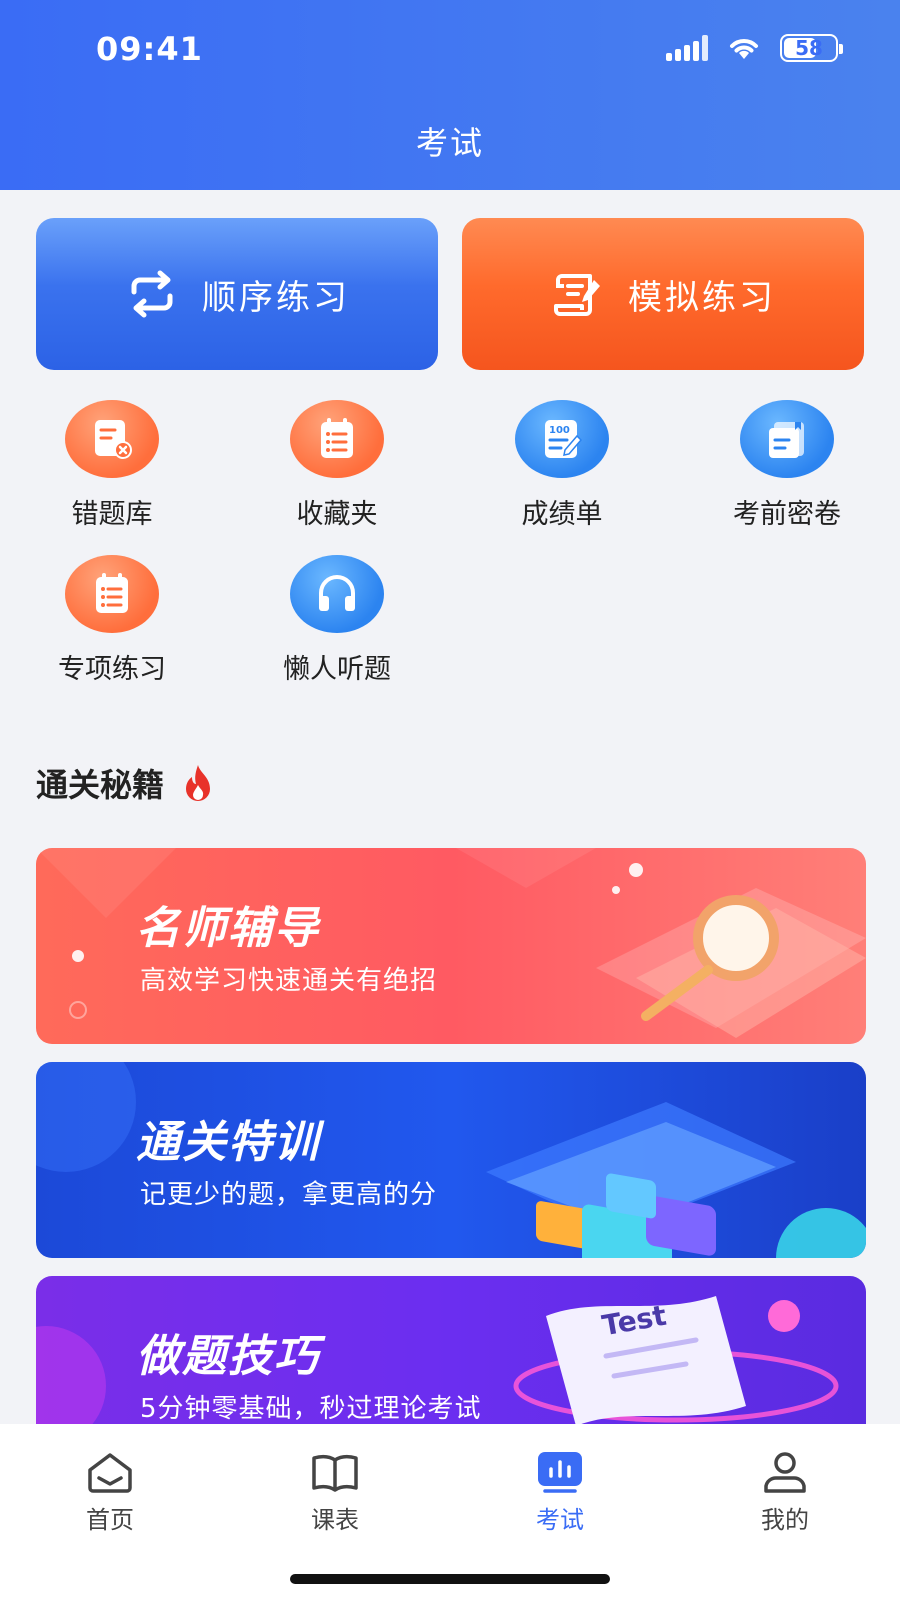 Image resolution: width=900 pixels, height=1600 pixels. Describe the element at coordinates (198, 783) in the screenshot. I see `fire-icon` at that location.